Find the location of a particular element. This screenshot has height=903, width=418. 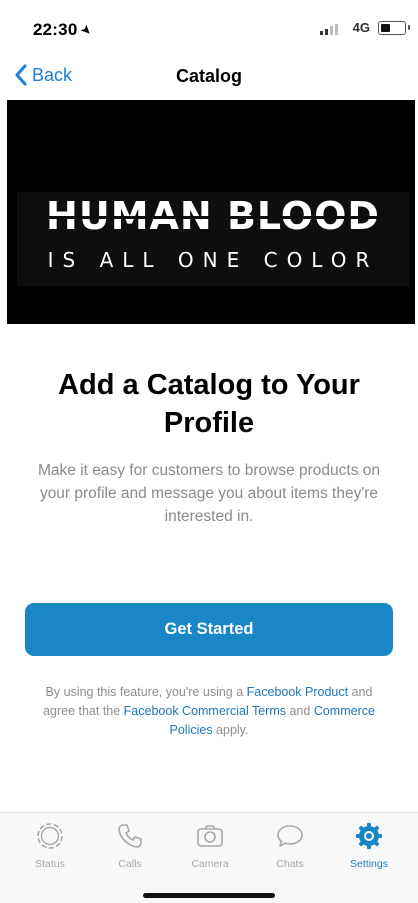

get-started-button: Get Started is located at coordinates (209, 629).